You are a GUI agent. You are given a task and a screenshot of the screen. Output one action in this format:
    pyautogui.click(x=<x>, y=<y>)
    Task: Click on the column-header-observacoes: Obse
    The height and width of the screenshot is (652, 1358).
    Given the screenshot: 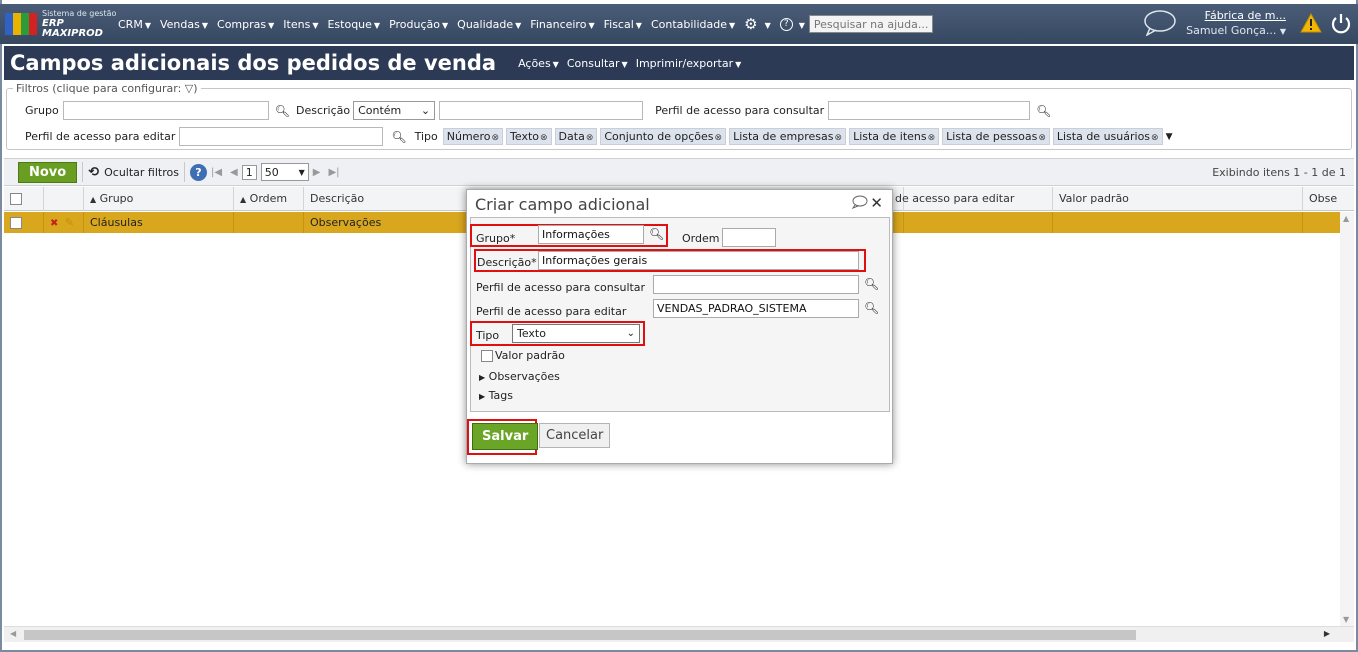 What is the action you would take?
    pyautogui.click(x=1328, y=199)
    